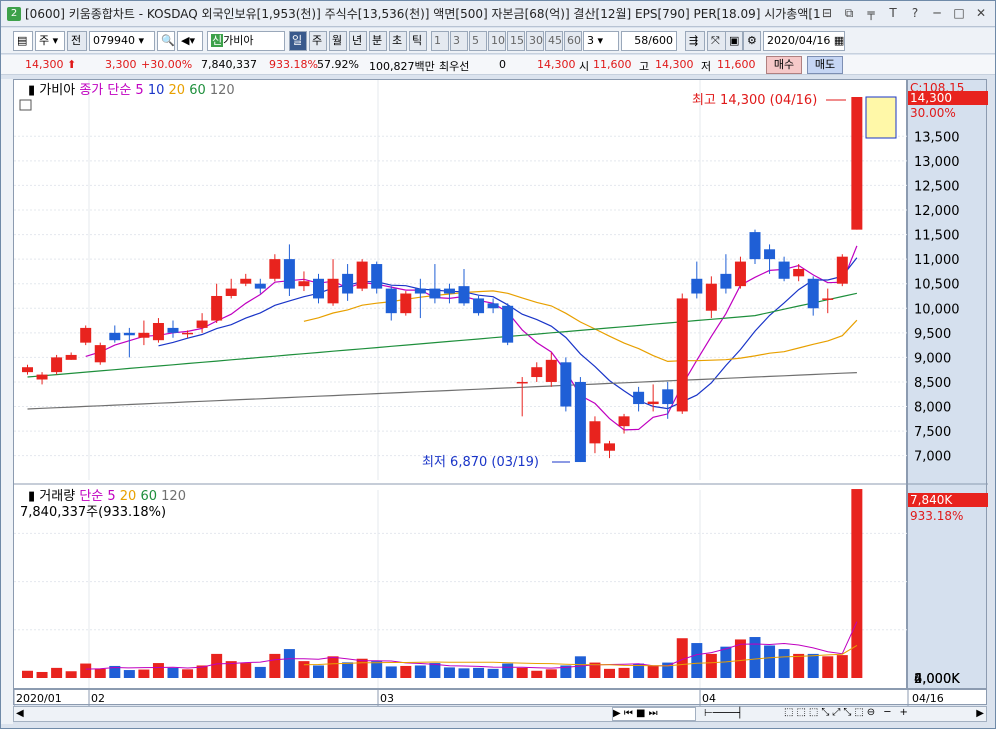 The width and height of the screenshot is (996, 729). I want to click on period-tab-5: 초, so click(398, 41).